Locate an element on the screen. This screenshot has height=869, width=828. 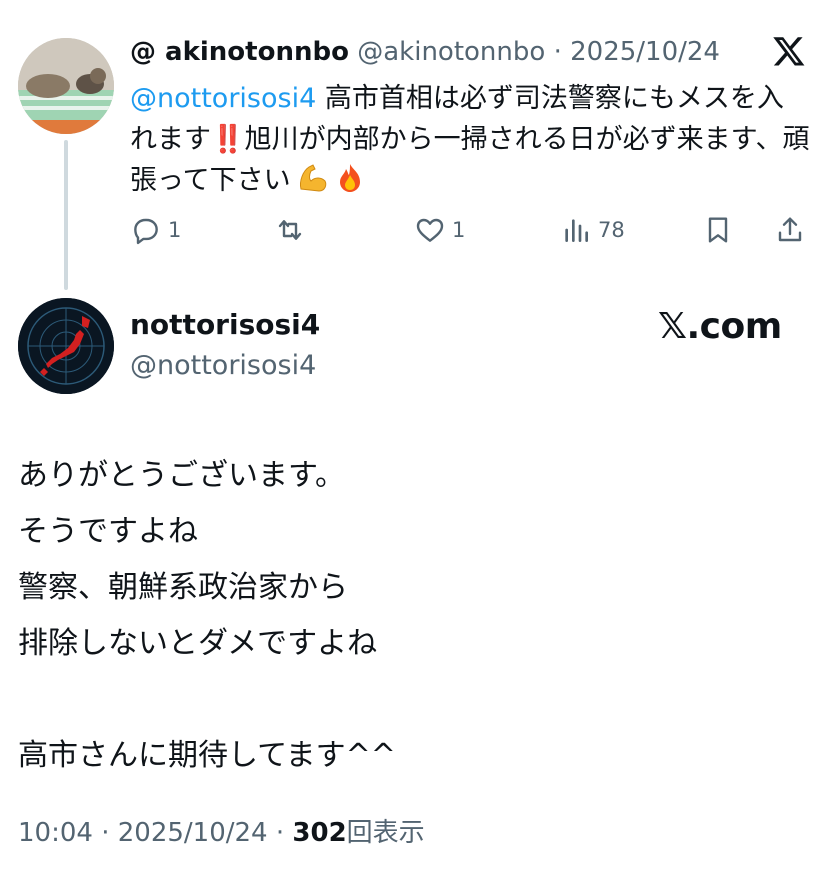
tweet-line: 高市さんに期待してます^^ is located at coordinates (207, 755).